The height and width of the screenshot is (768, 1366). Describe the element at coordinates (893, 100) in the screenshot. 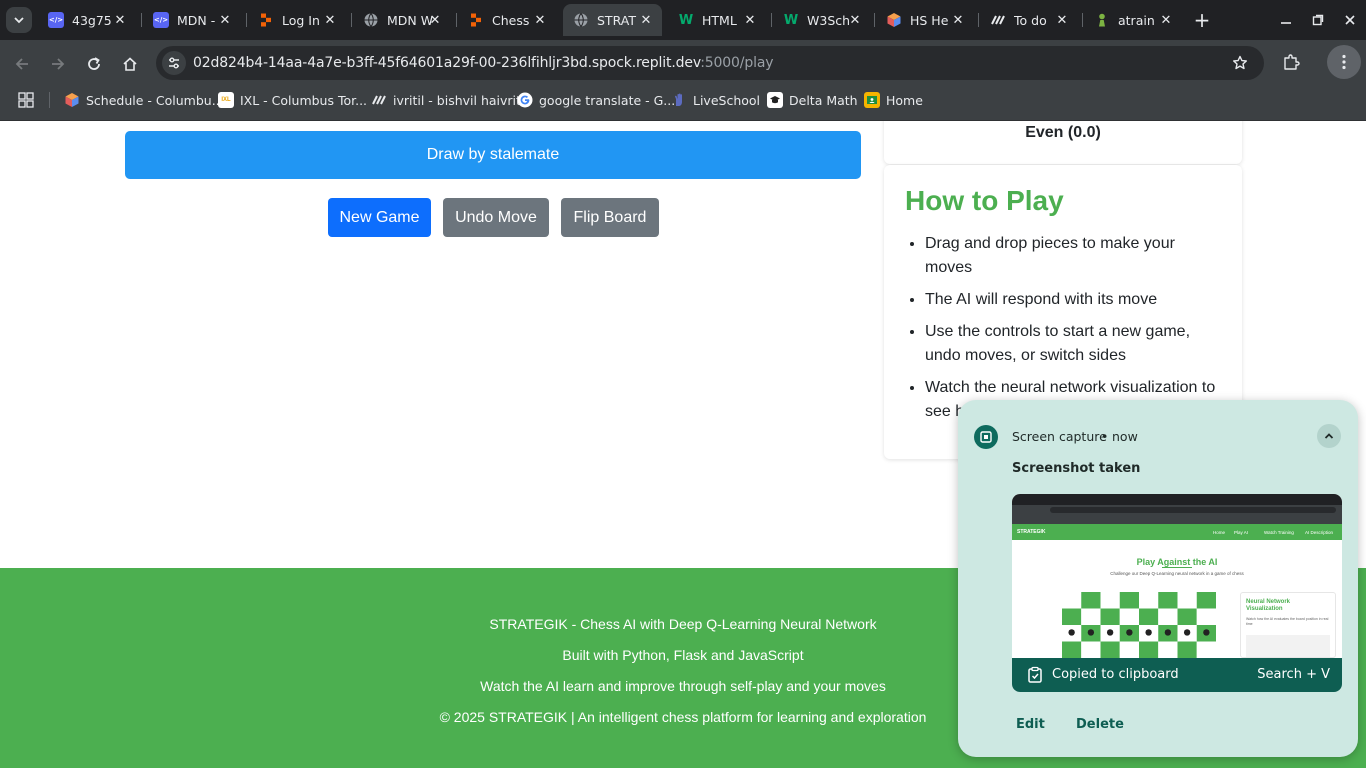

I see `bookmark-item: Home` at that location.